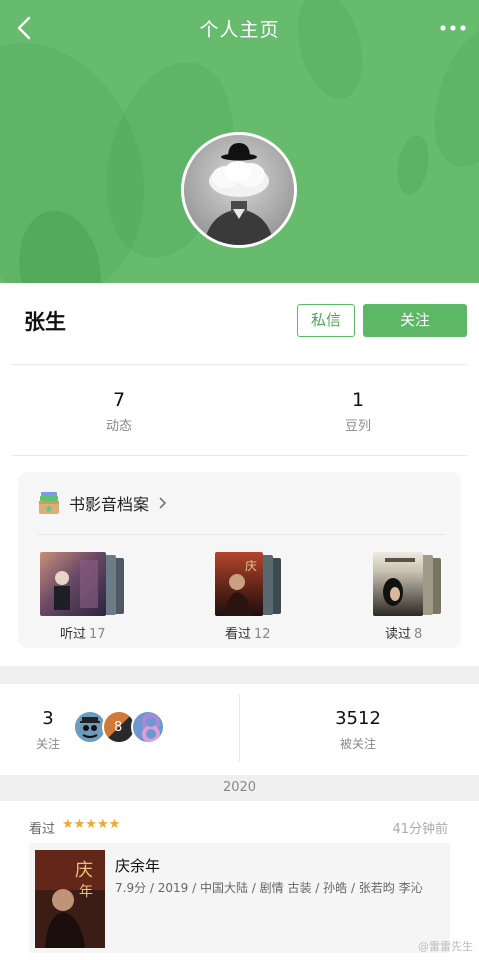  I want to click on top-nav-bar: 个人主页, so click(239, 29).